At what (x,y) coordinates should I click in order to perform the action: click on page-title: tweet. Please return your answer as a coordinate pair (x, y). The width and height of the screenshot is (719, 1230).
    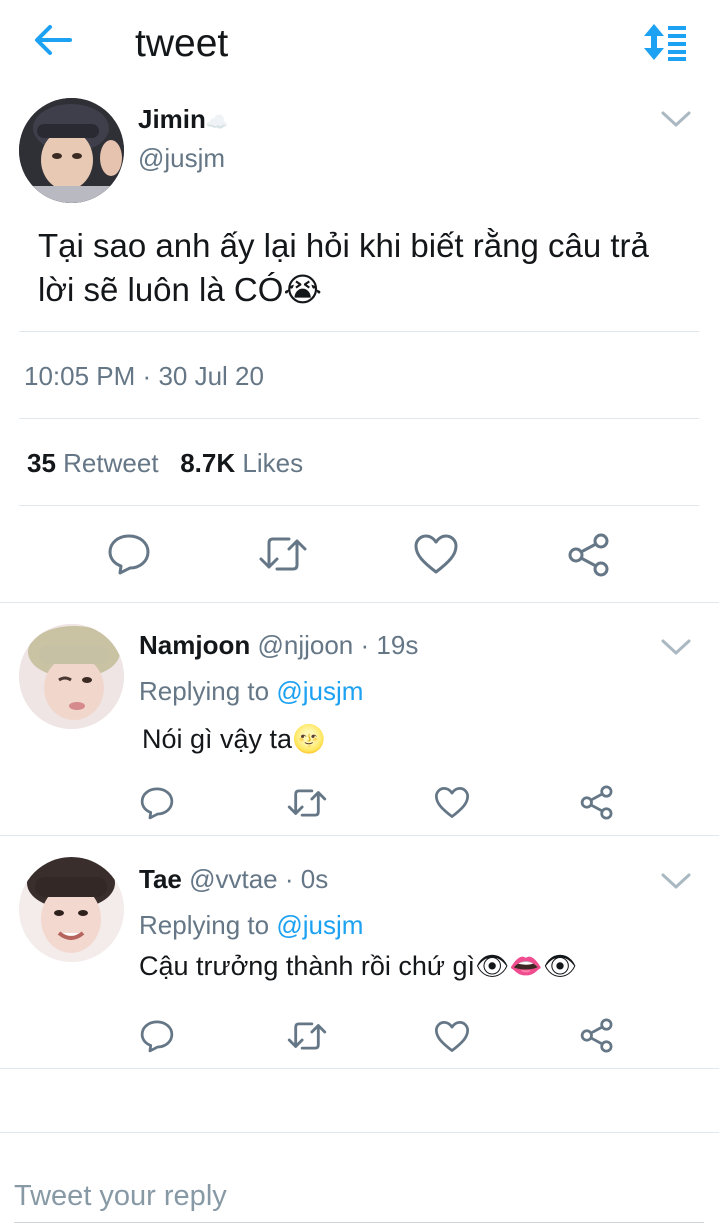
    Looking at the image, I should click on (182, 43).